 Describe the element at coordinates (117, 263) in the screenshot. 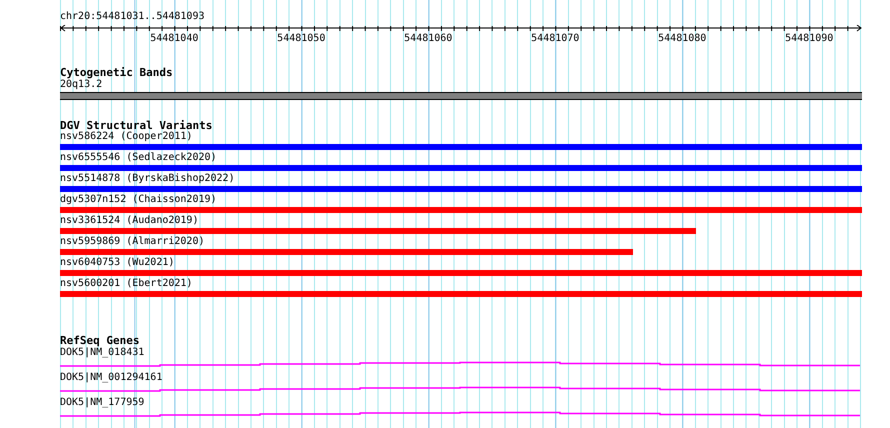

I see `variant-label: nsv6040753 (Wu2021)` at that location.